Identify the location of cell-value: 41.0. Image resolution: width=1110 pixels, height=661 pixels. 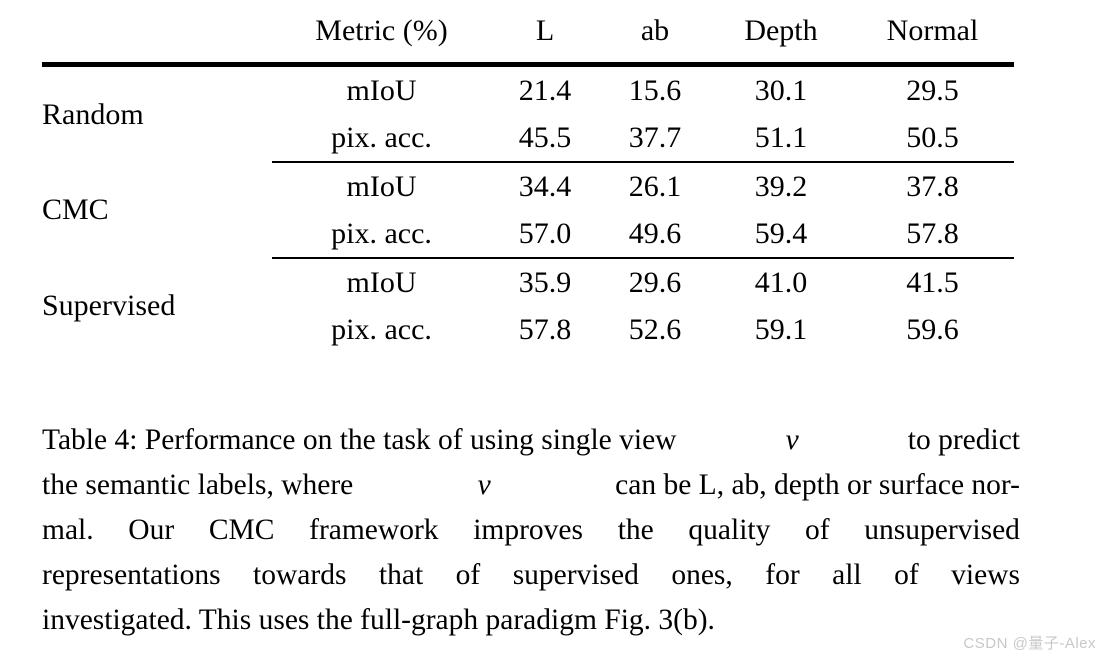
(781, 282).